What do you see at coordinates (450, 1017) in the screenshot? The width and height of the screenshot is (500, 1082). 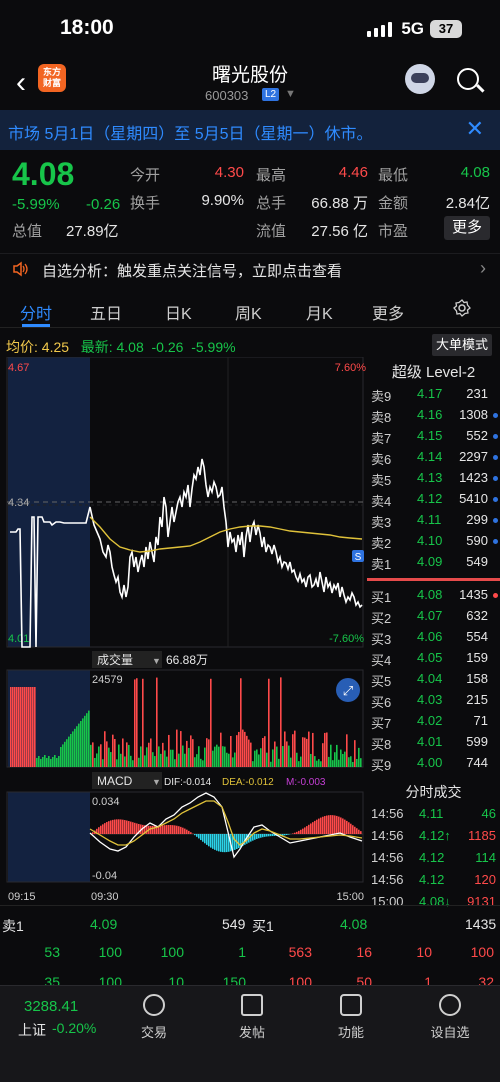 I see `tab-watchlist: 设自选` at bounding box center [450, 1017].